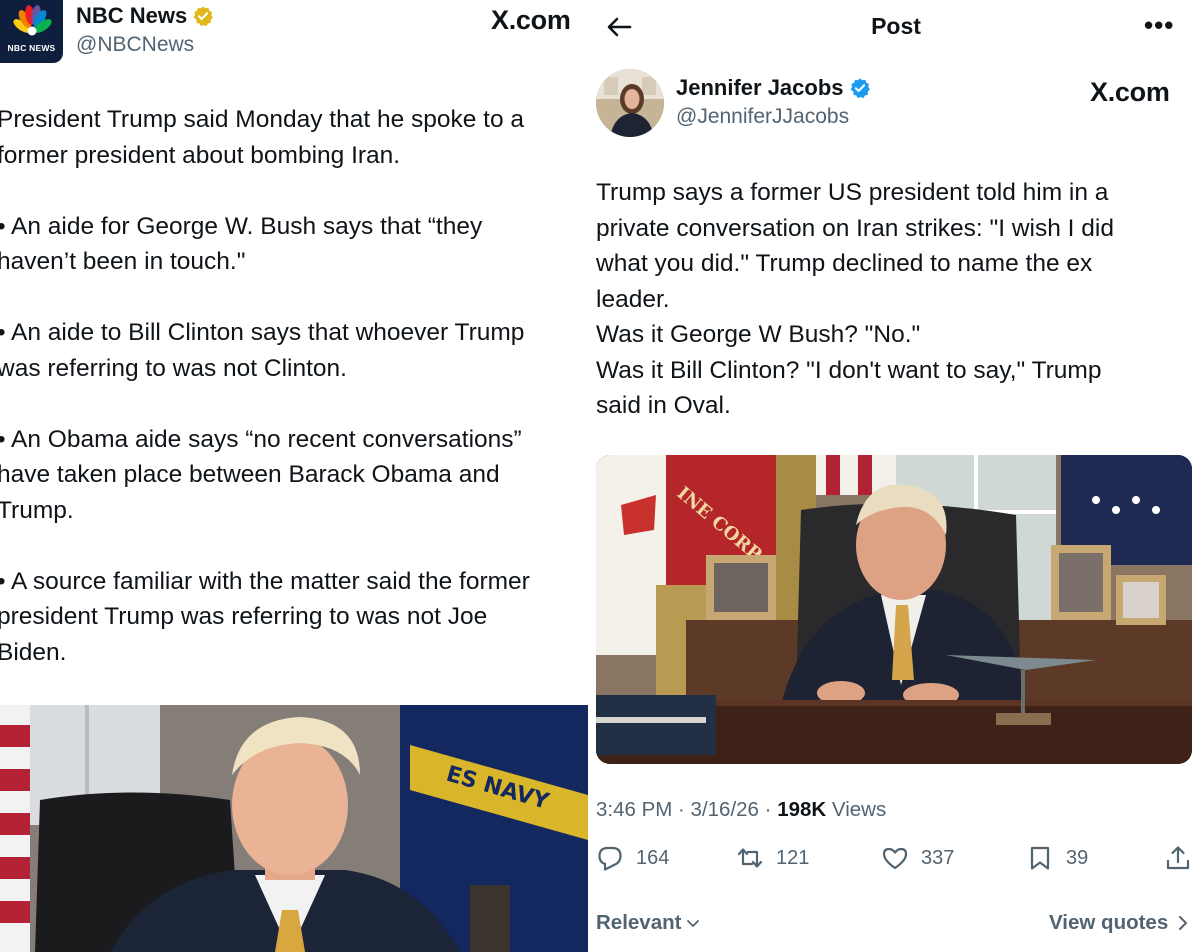  Describe the element at coordinates (1057, 858) in the screenshot. I see `bookmark-button: 39` at that location.